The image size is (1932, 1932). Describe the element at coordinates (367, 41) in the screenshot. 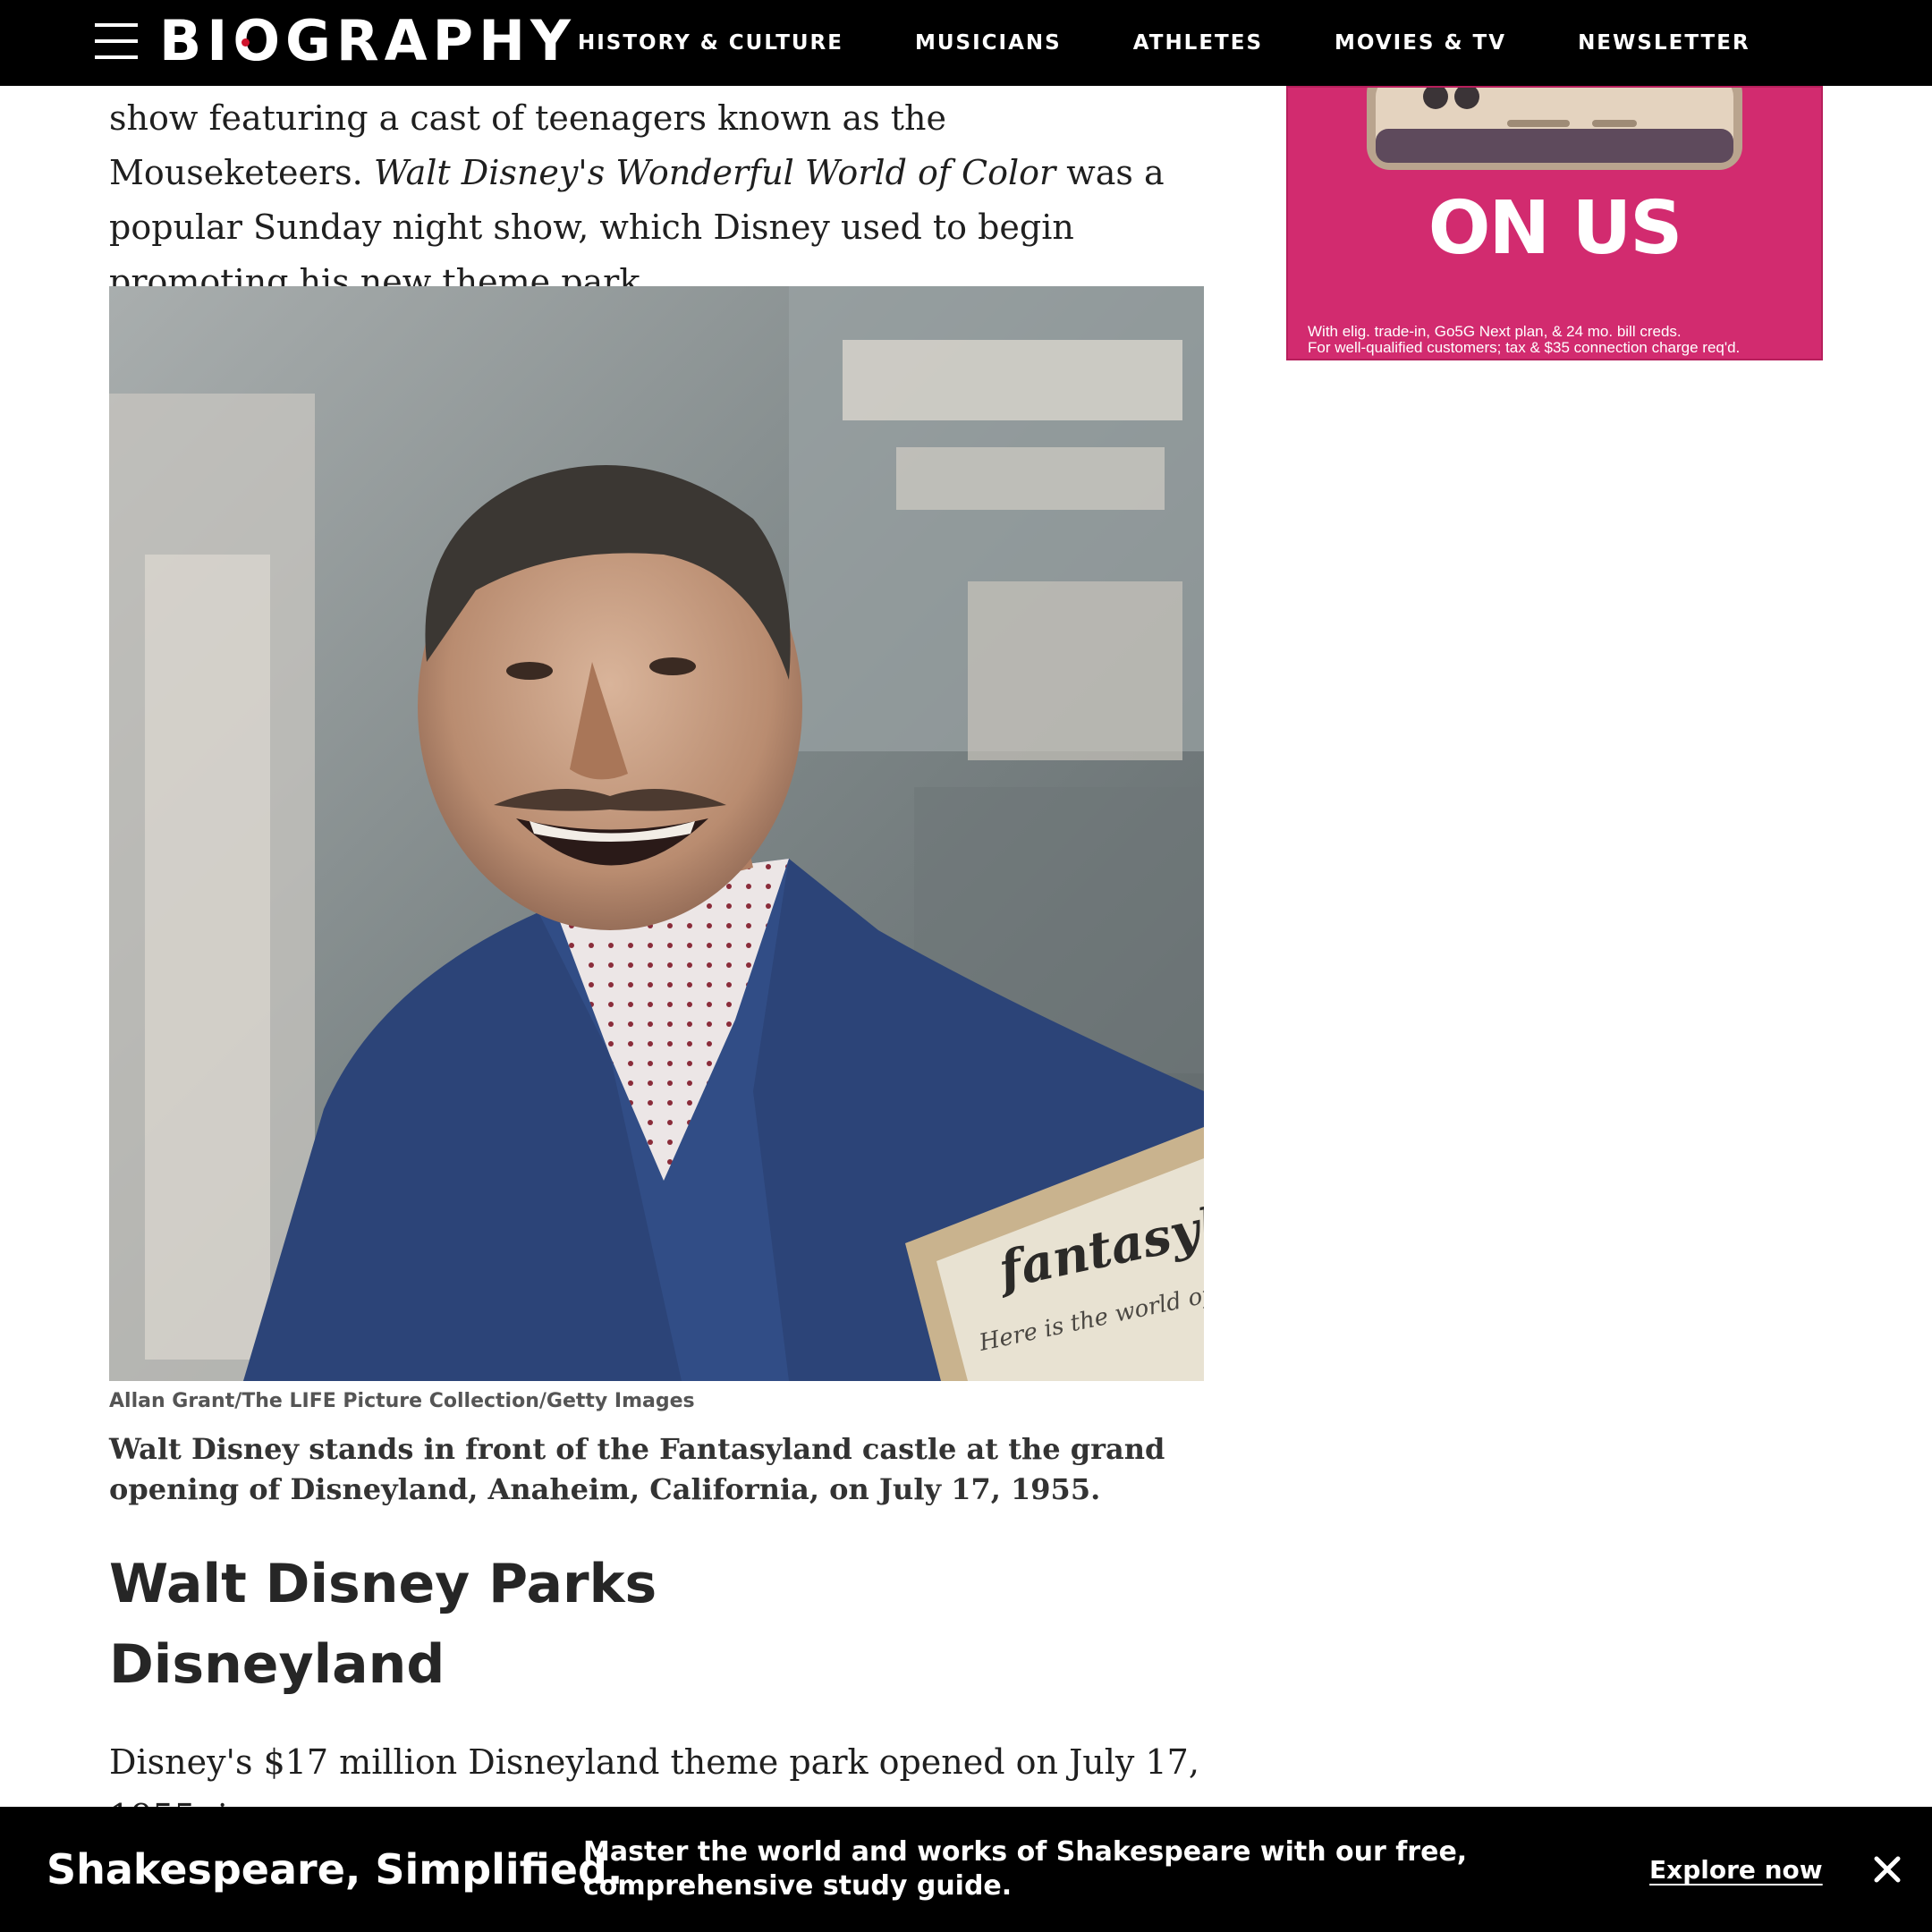

I see `site-logo: BIOGRAPHY` at that location.